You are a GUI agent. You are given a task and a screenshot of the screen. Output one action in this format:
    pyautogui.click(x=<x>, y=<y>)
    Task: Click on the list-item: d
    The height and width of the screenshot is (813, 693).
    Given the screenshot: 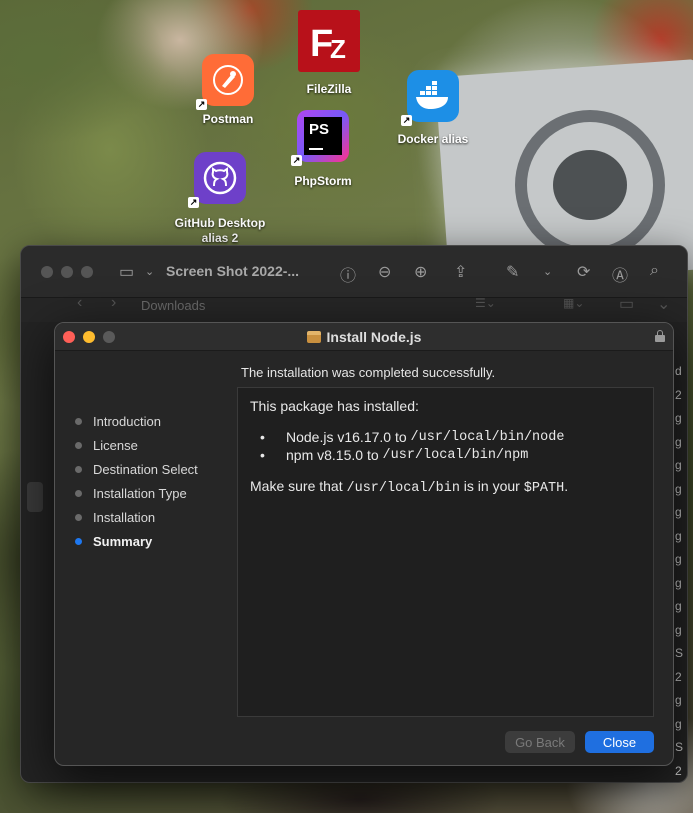 What is the action you would take?
    pyautogui.click(x=678, y=371)
    